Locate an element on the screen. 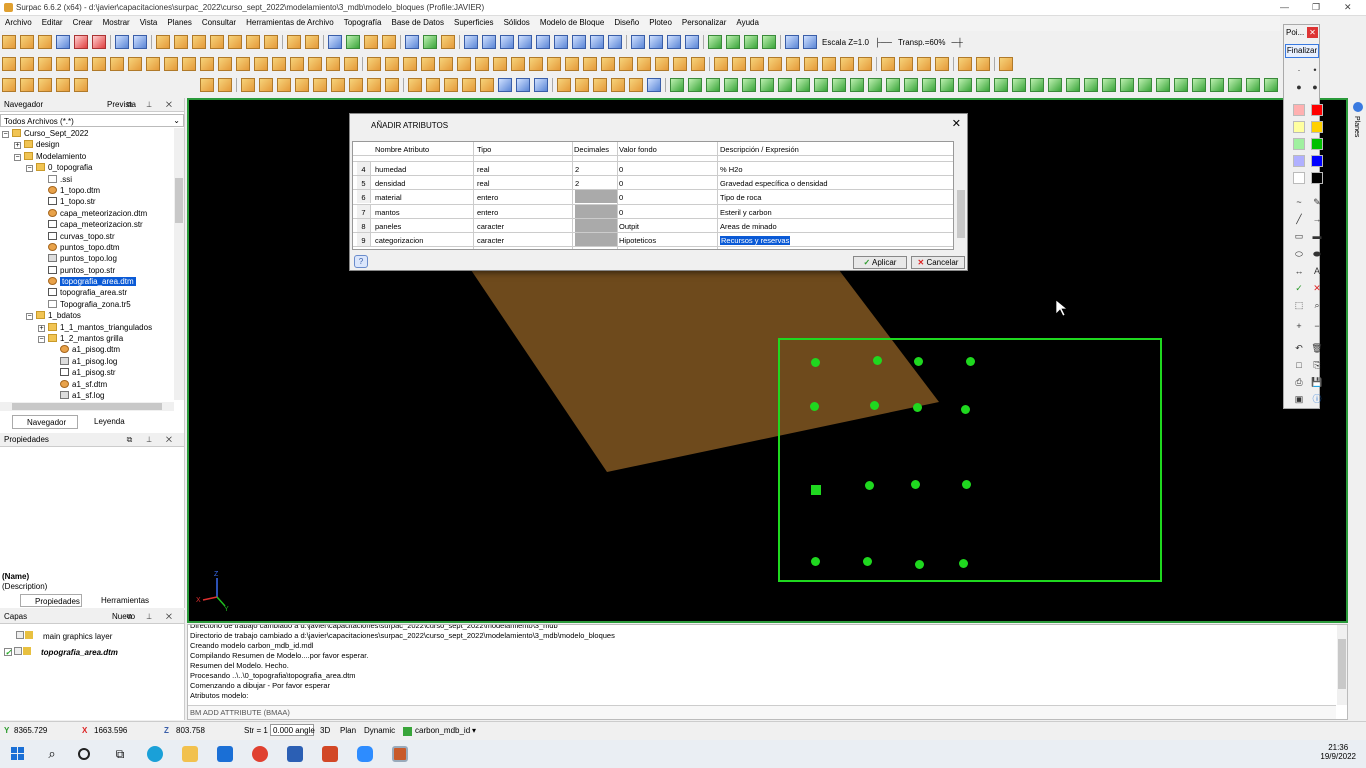 The image size is (1366, 768). cancel-button: ✕ Cancelar is located at coordinates (938, 262).